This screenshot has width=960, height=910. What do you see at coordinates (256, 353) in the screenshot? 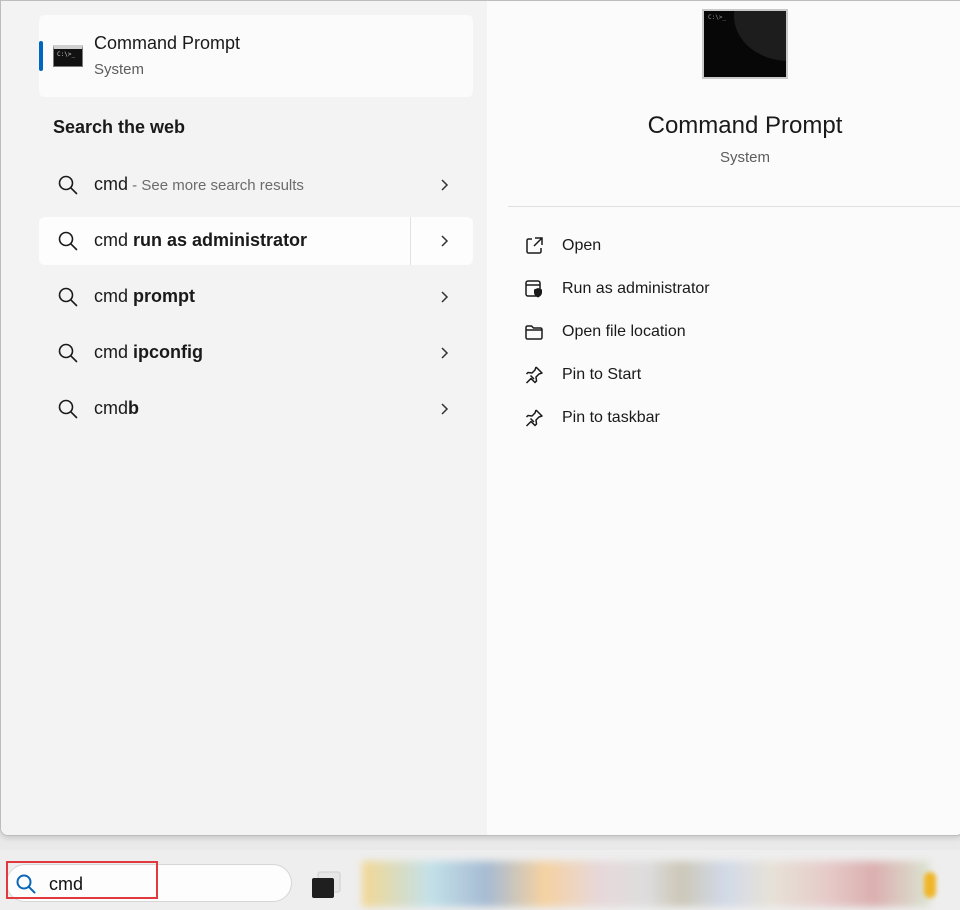
I see `web-result-item: cmd ipconfig` at bounding box center [256, 353].